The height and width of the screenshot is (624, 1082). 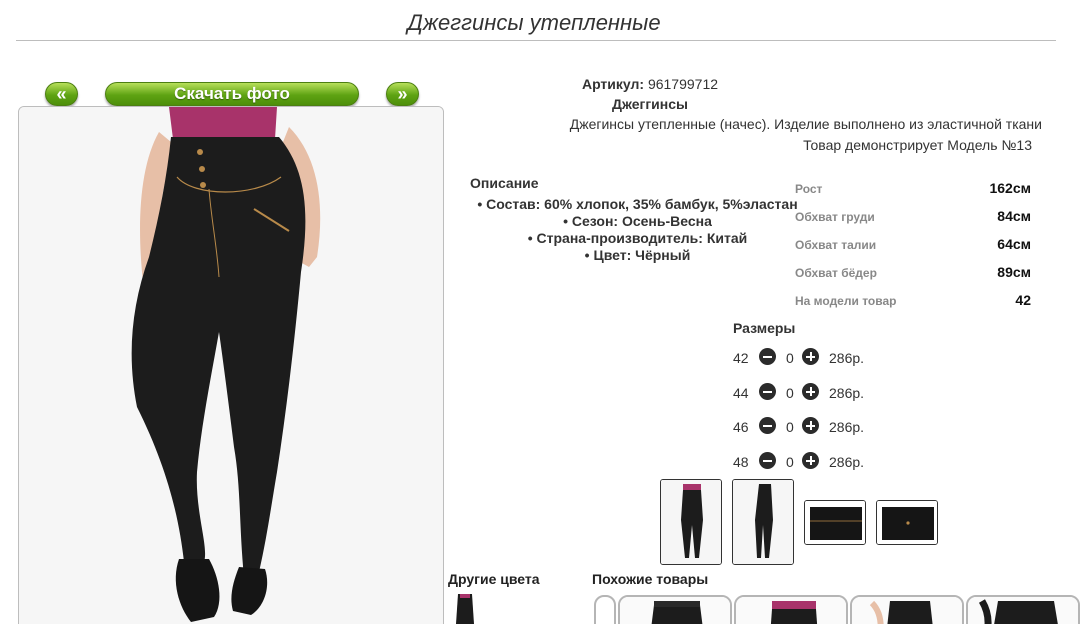 I want to click on article-value: 961799712, so click(x=683, y=84).